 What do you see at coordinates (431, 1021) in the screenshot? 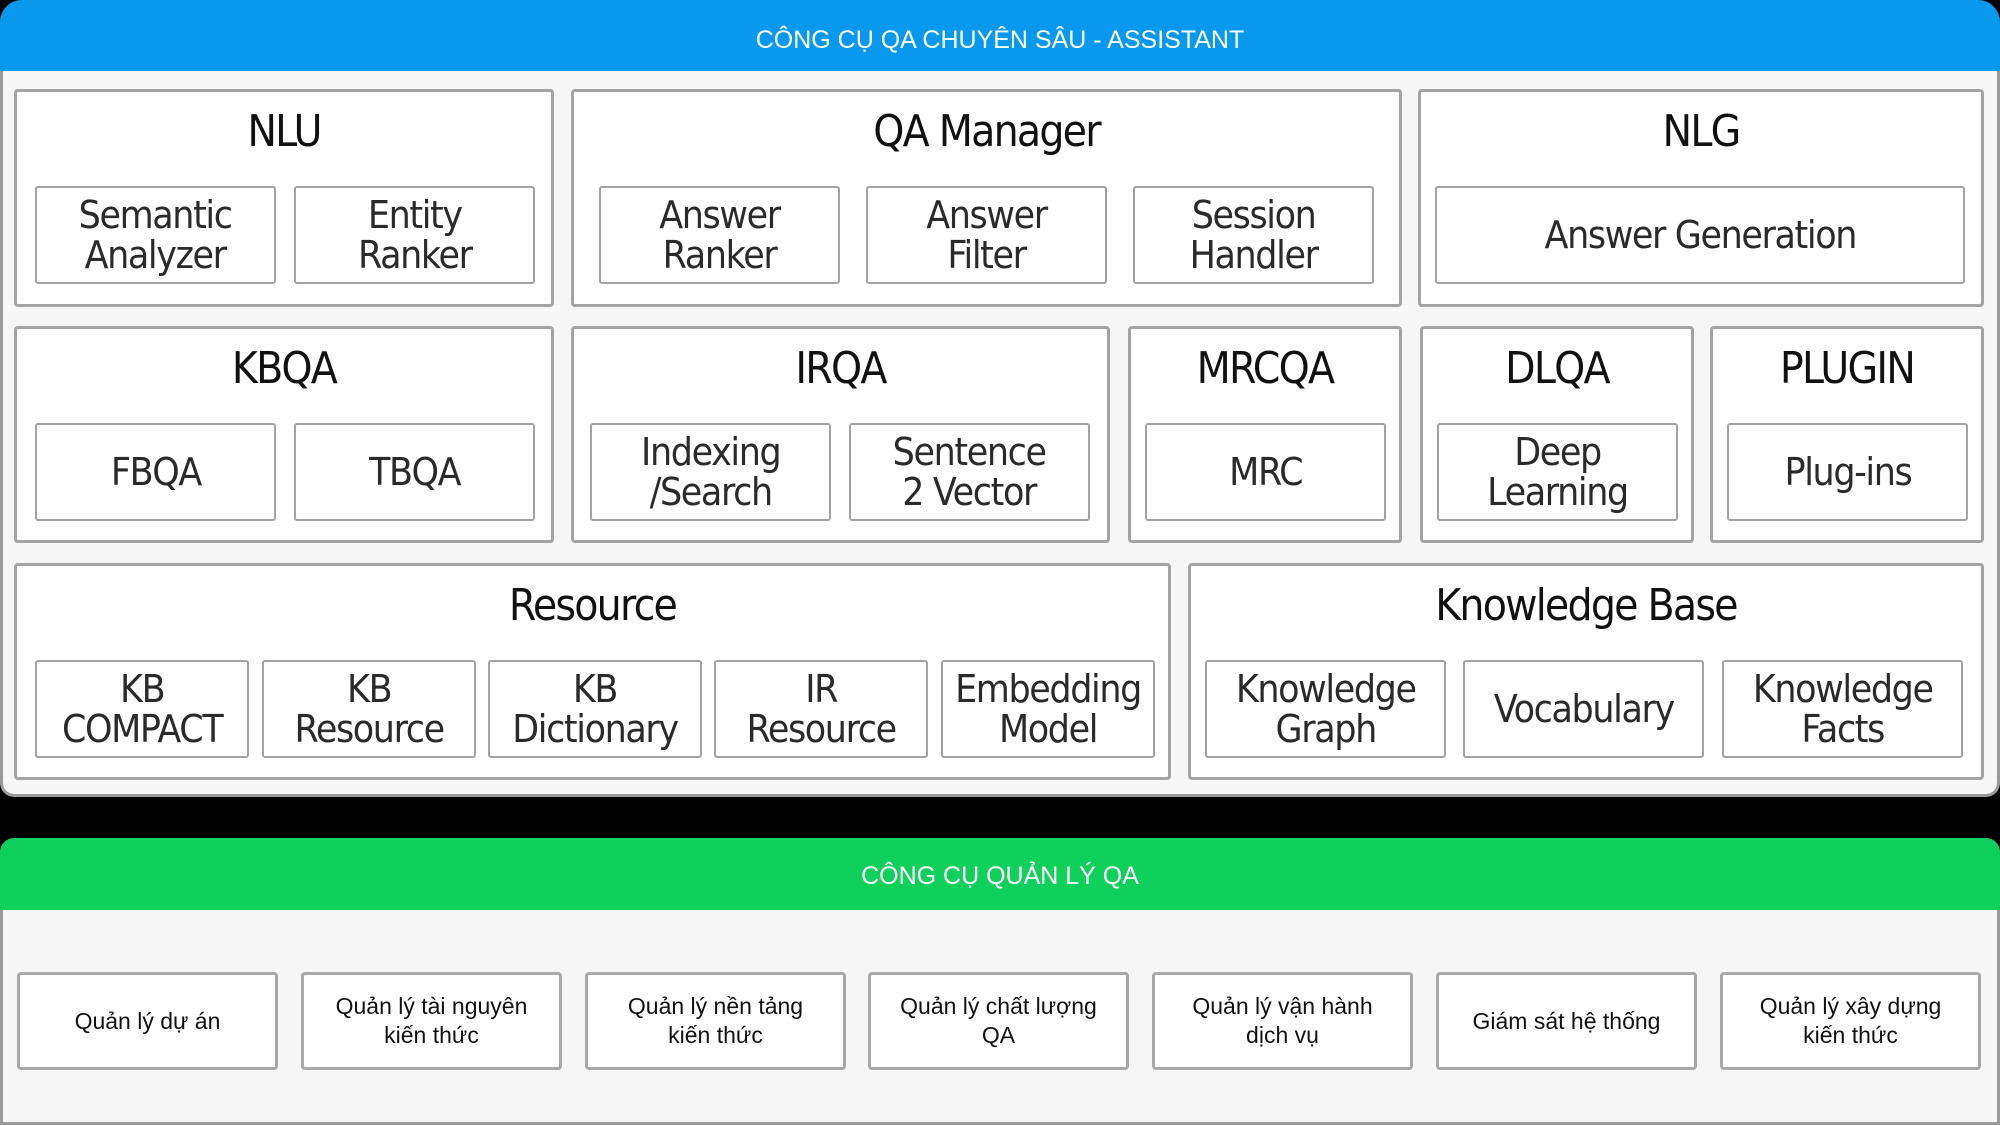
I see `tool-knowledge-resource-management: Quản lý tài nguyên kiến thức` at bounding box center [431, 1021].